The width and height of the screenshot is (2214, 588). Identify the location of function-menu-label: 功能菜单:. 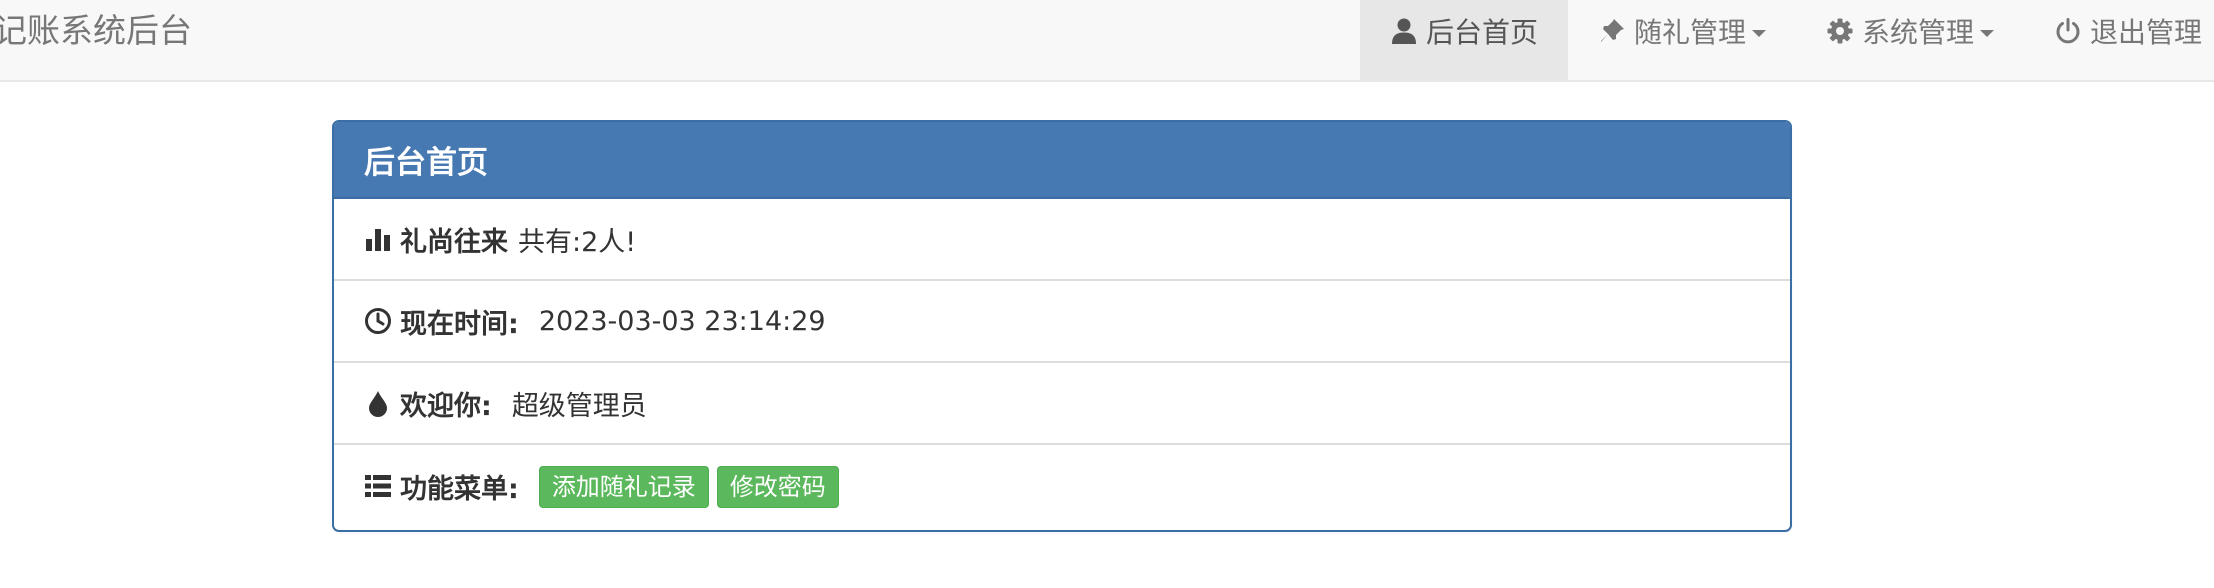
(459, 489).